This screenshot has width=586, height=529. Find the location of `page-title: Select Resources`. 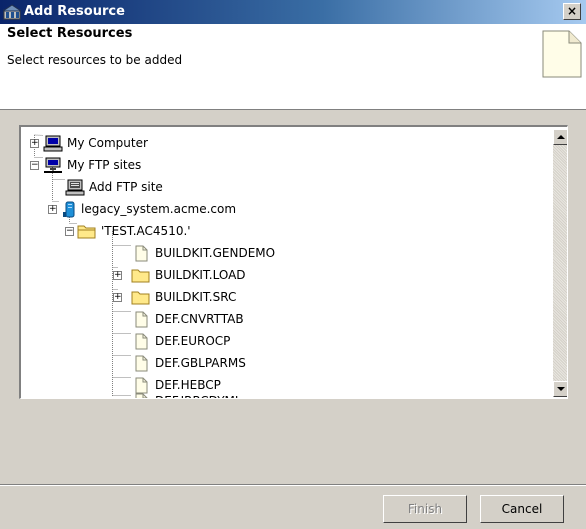

page-title: Select Resources is located at coordinates (70, 33).